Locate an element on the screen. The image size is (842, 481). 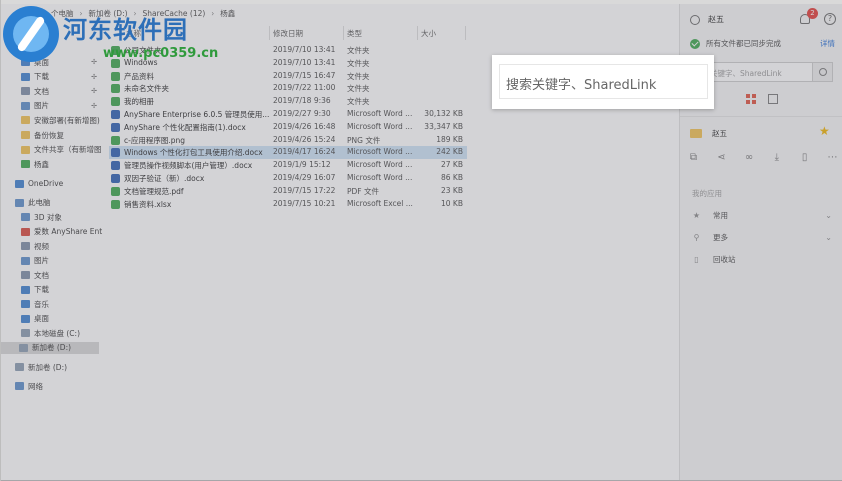
nav-item-pc: 爱数 AnyShare Ent is located at coordinates (62, 232).